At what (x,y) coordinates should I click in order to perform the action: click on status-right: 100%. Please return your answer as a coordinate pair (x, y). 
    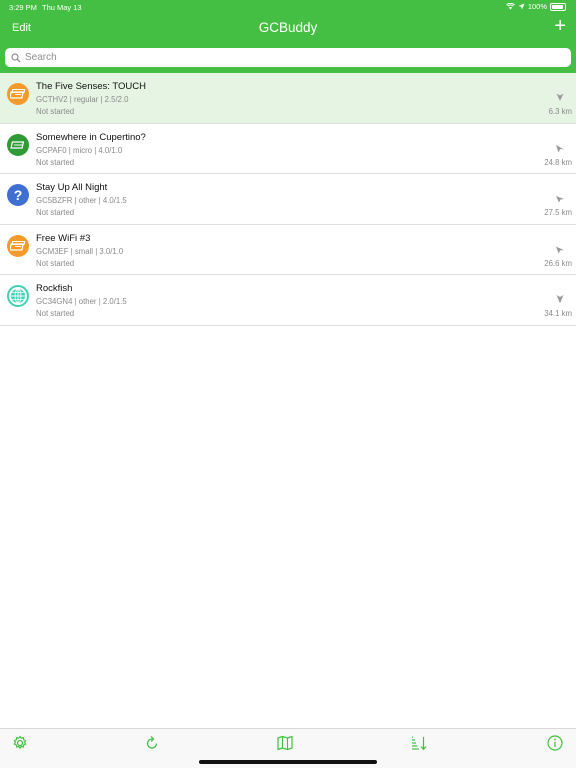
    Looking at the image, I should click on (535, 6).